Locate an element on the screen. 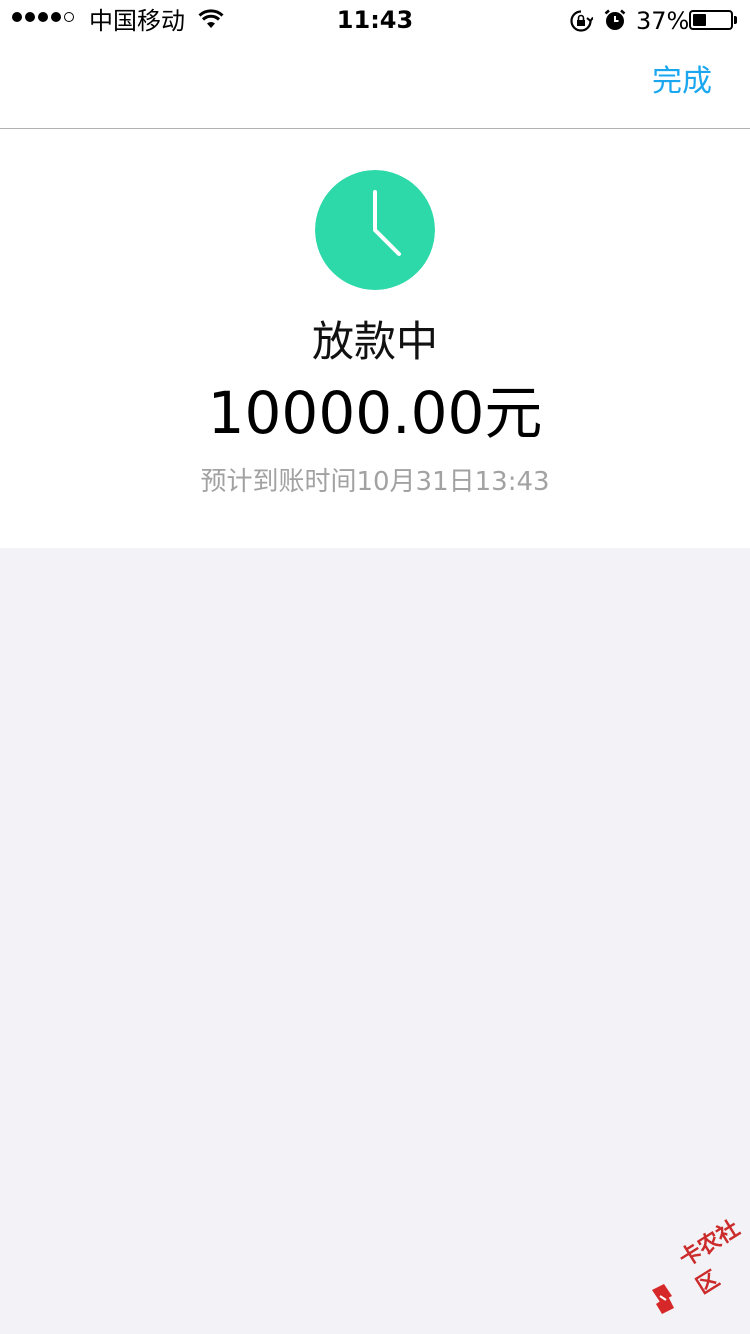 This screenshot has height=1334, width=750. battery-percent: 37% is located at coordinates (663, 21).